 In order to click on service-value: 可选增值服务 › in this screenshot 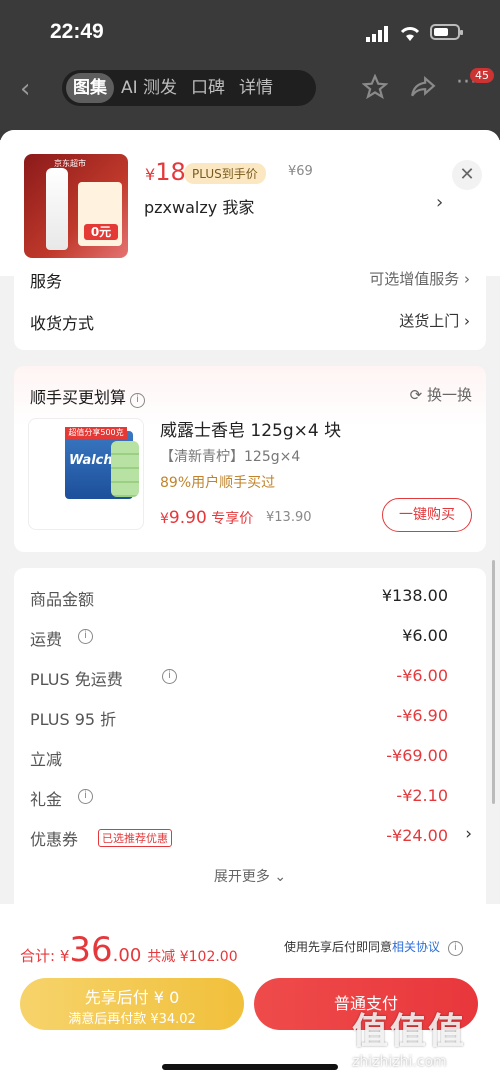, I will do `click(419, 278)`.